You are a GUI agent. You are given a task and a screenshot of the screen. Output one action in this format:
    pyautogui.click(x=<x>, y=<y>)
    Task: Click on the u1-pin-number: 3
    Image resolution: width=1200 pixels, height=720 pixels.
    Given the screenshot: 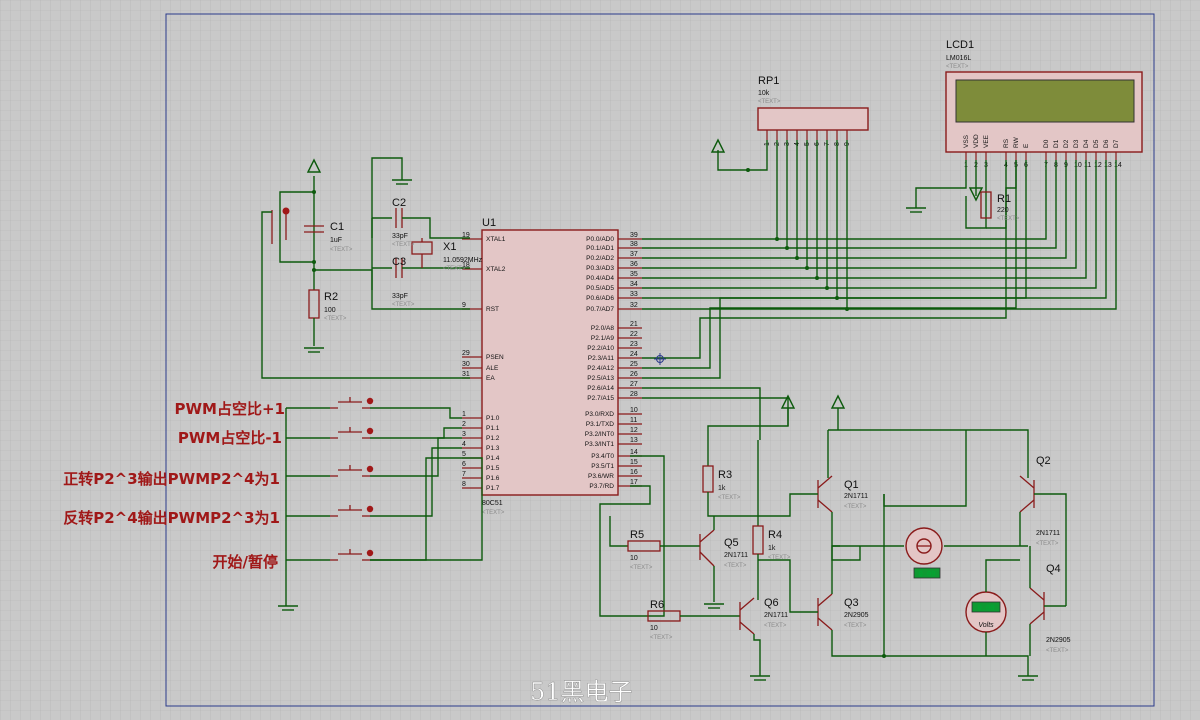 What is the action you would take?
    pyautogui.click(x=464, y=434)
    